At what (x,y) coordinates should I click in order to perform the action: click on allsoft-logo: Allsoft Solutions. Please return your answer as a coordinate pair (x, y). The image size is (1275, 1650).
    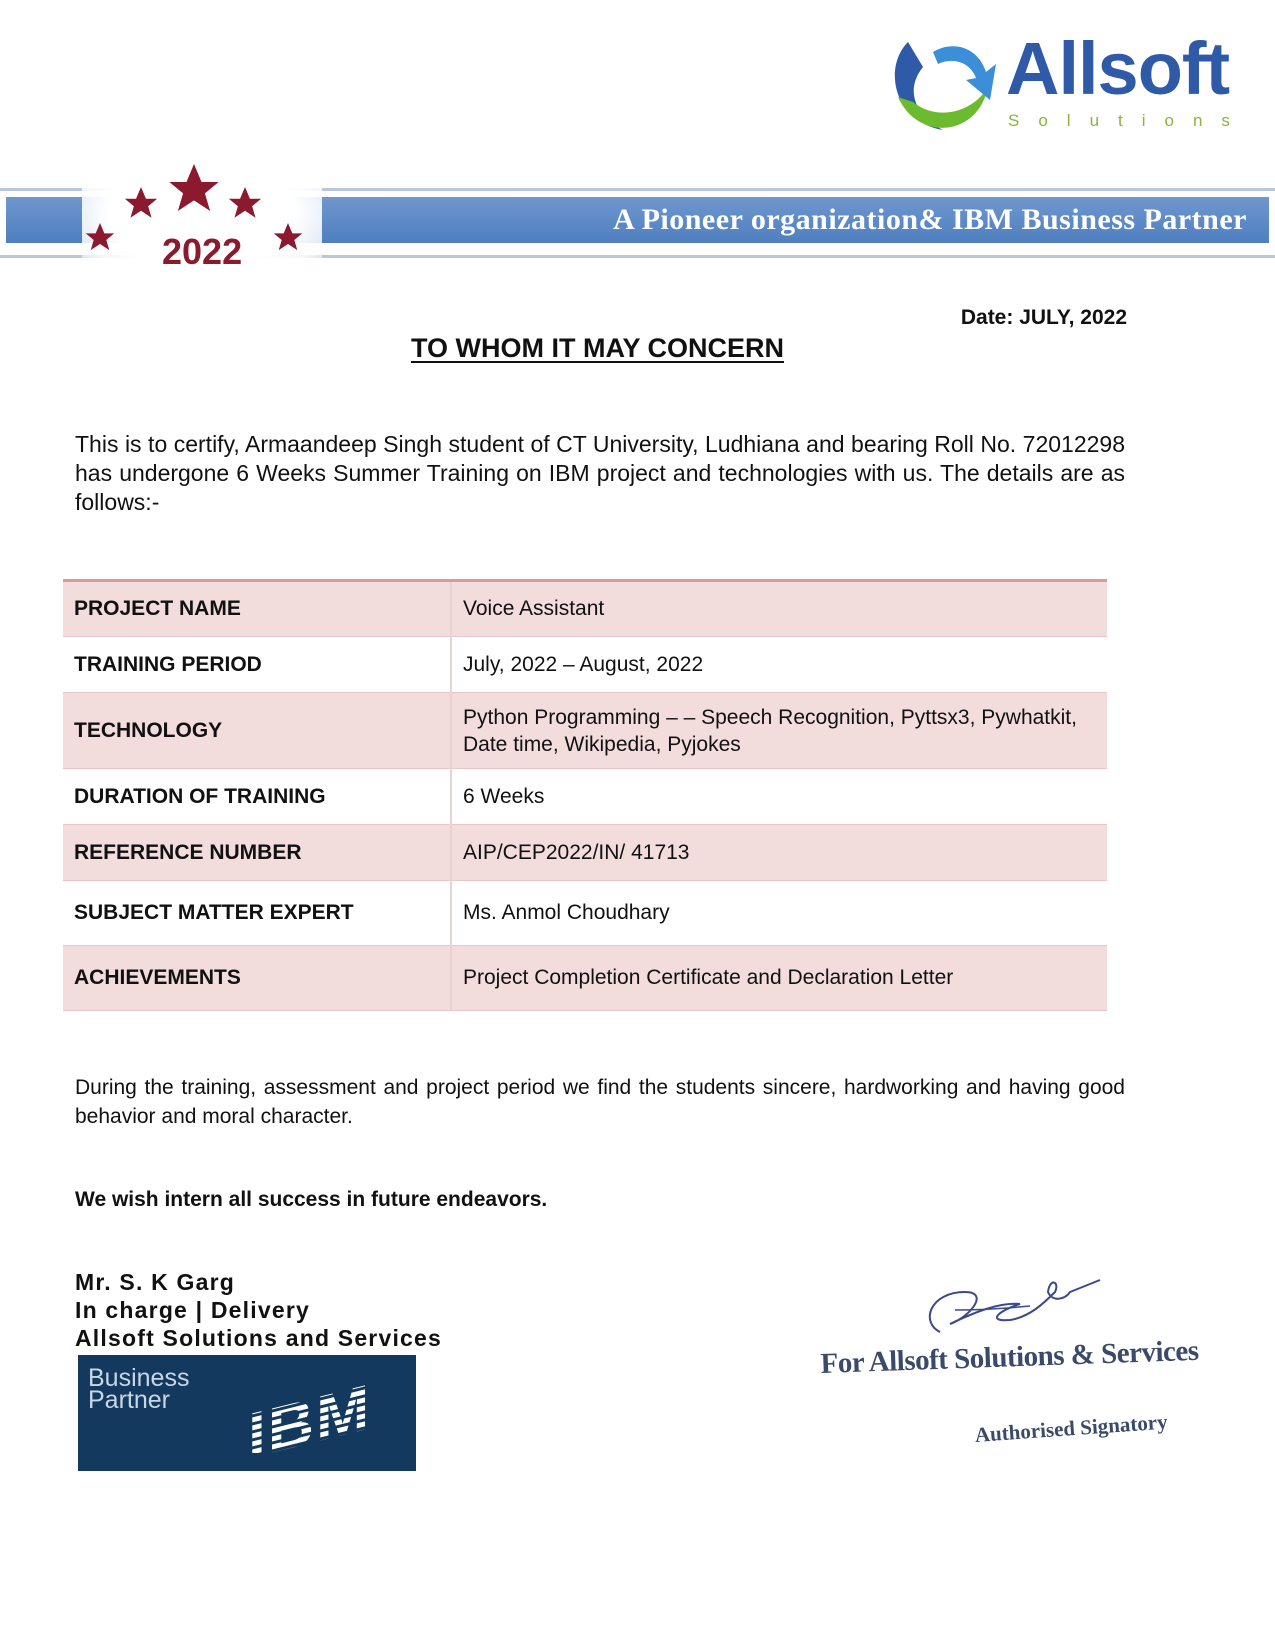
    Looking at the image, I should click on (1054, 82).